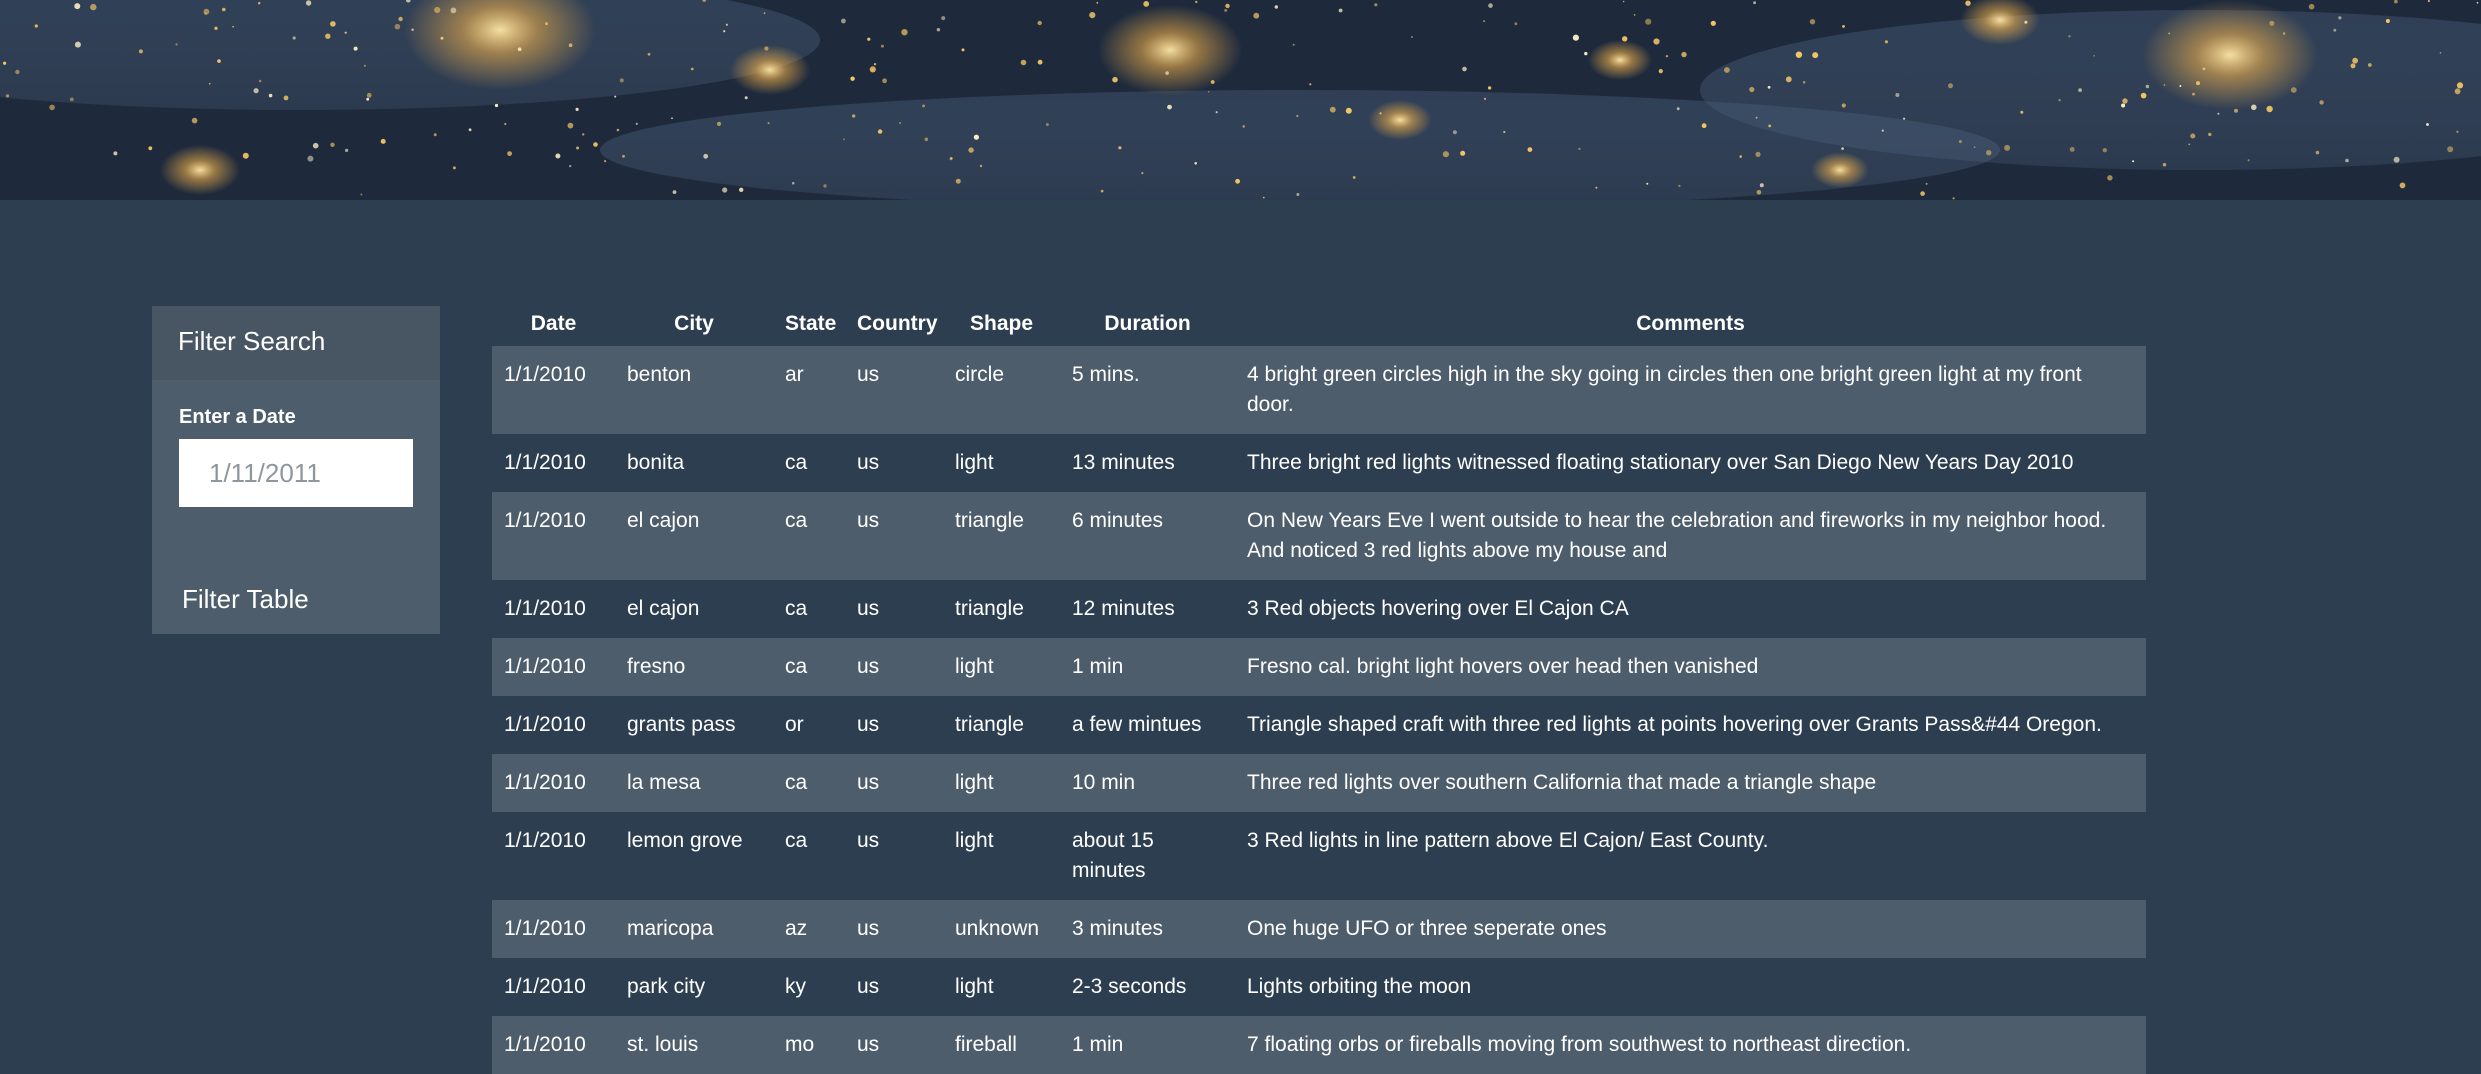 The width and height of the screenshot is (2481, 1074). I want to click on cell-shape: fireball, so click(986, 1044).